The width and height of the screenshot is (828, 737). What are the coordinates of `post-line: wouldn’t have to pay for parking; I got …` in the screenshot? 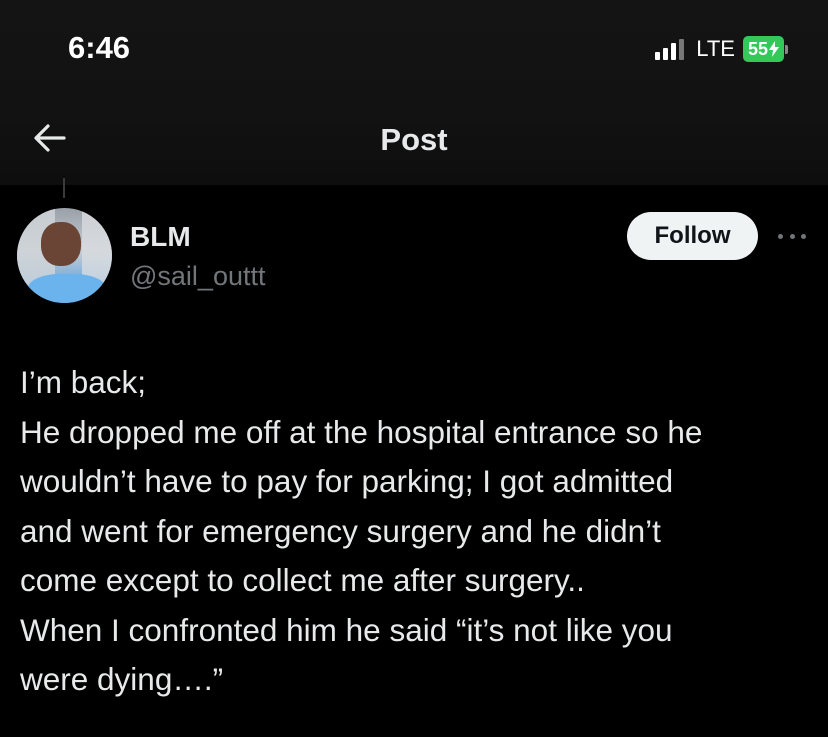 It's located at (347, 481).